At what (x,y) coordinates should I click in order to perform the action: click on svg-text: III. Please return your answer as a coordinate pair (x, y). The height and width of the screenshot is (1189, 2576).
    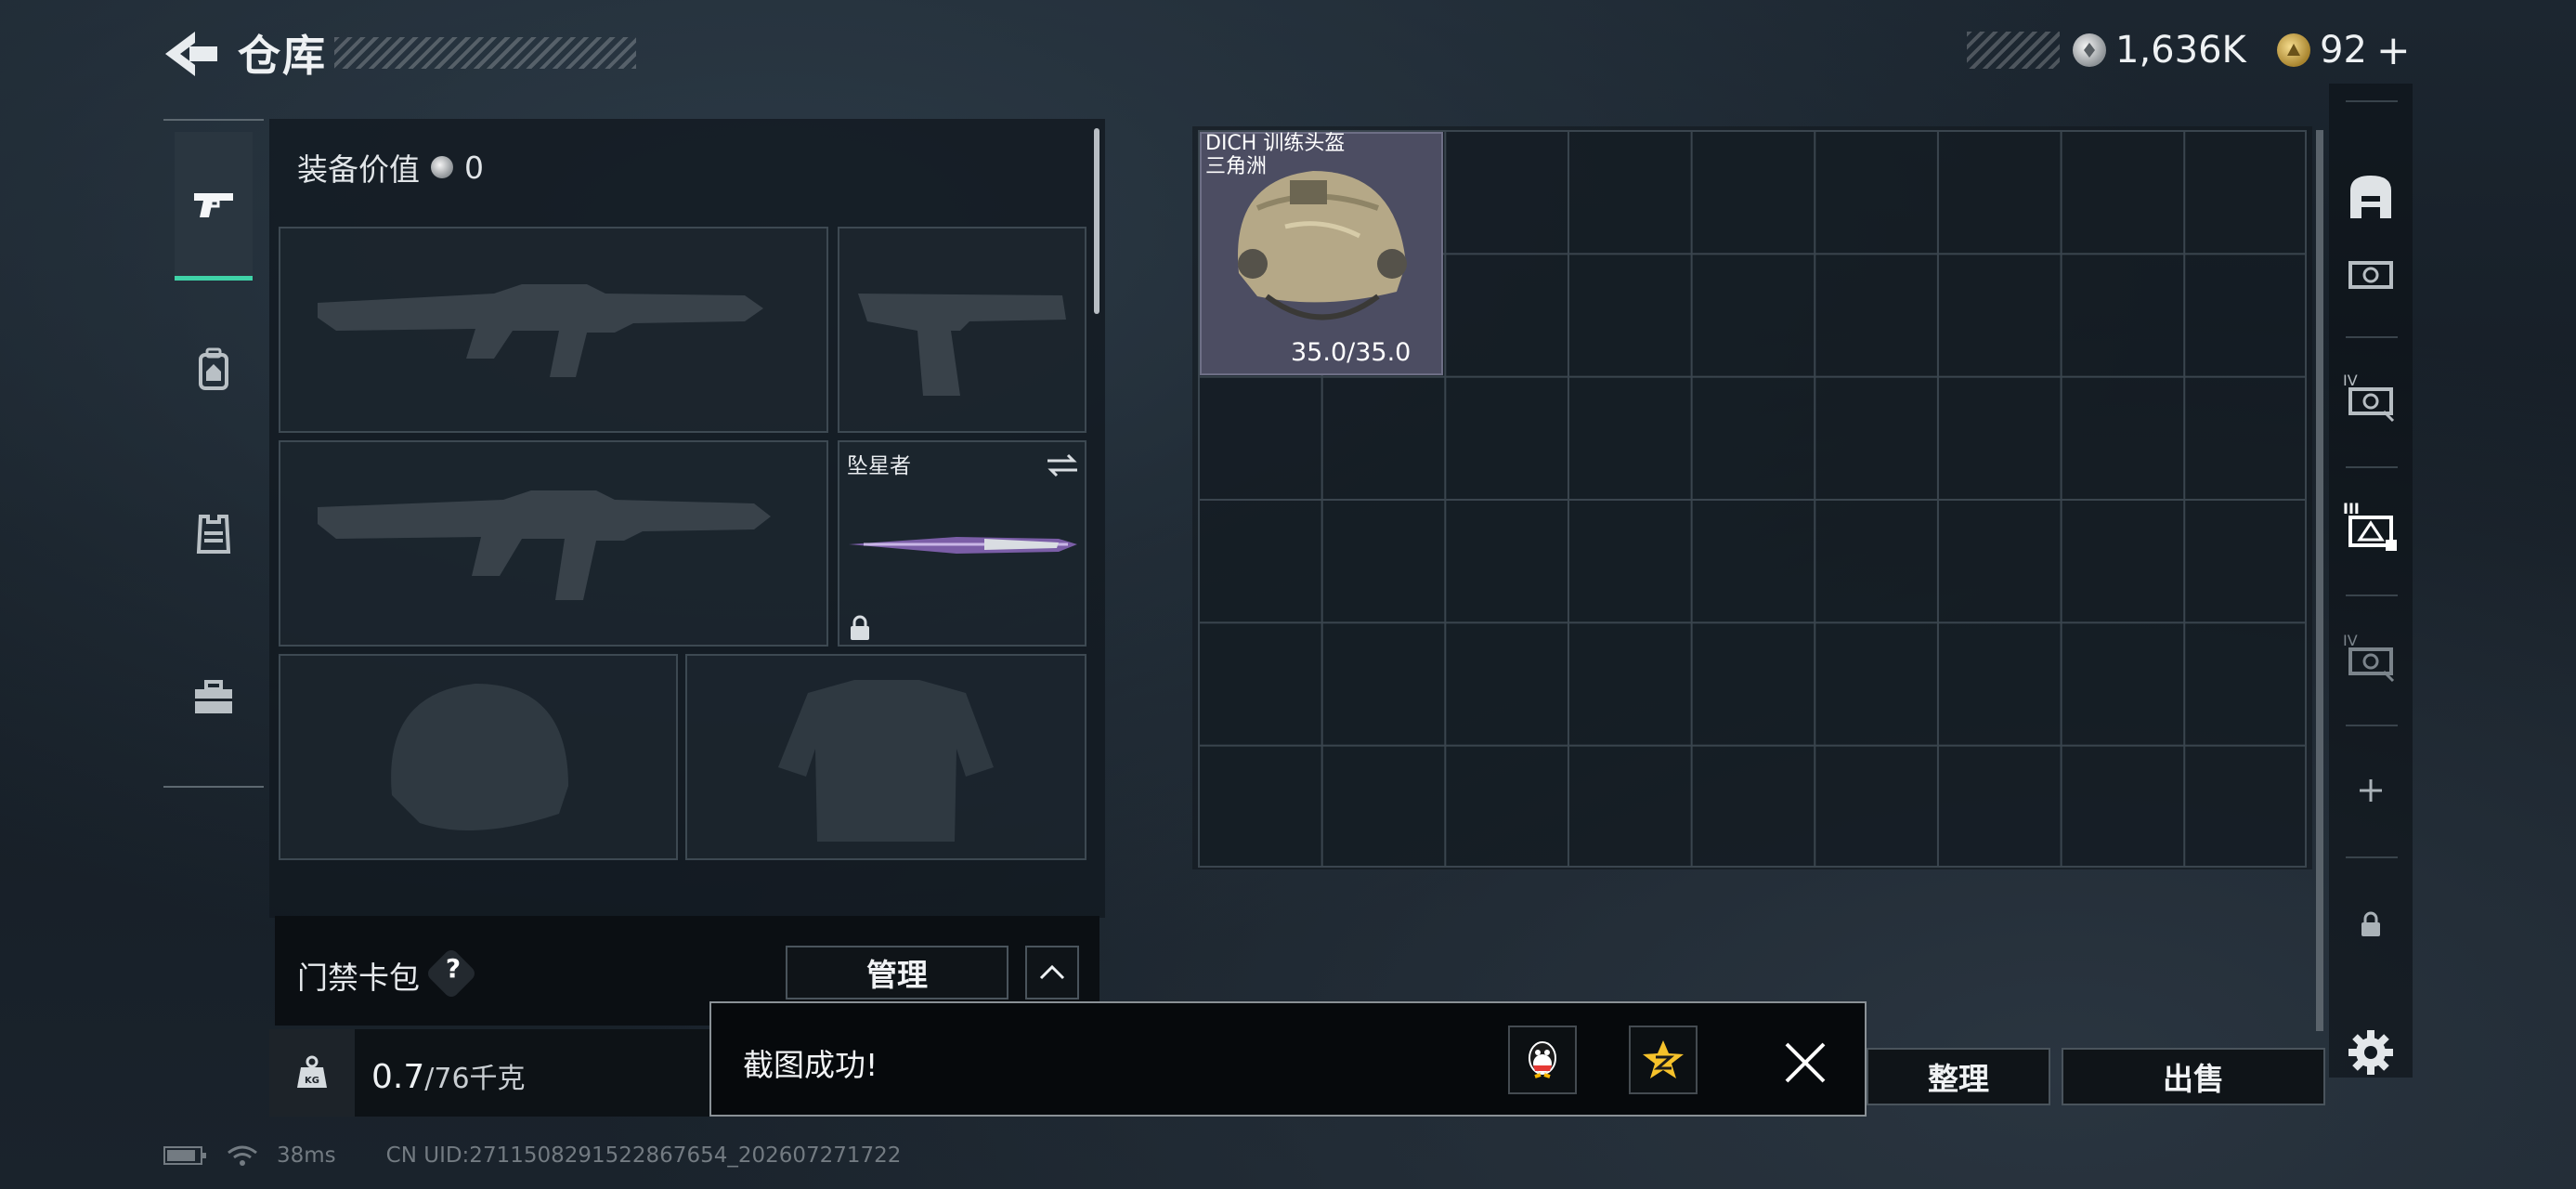
    Looking at the image, I should click on (2351, 509).